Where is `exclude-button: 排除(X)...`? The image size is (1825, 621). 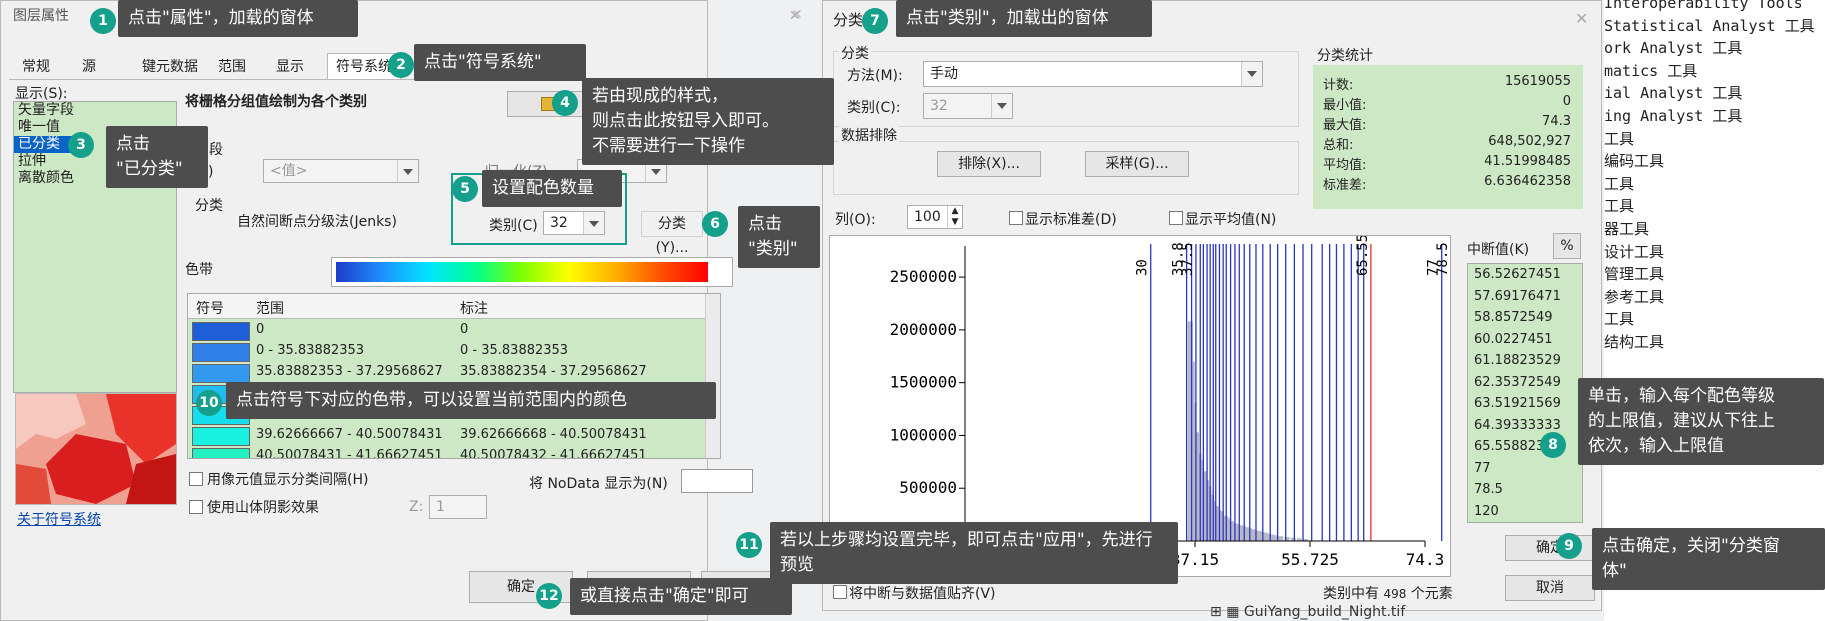 exclude-button: 排除(X)... is located at coordinates (989, 164).